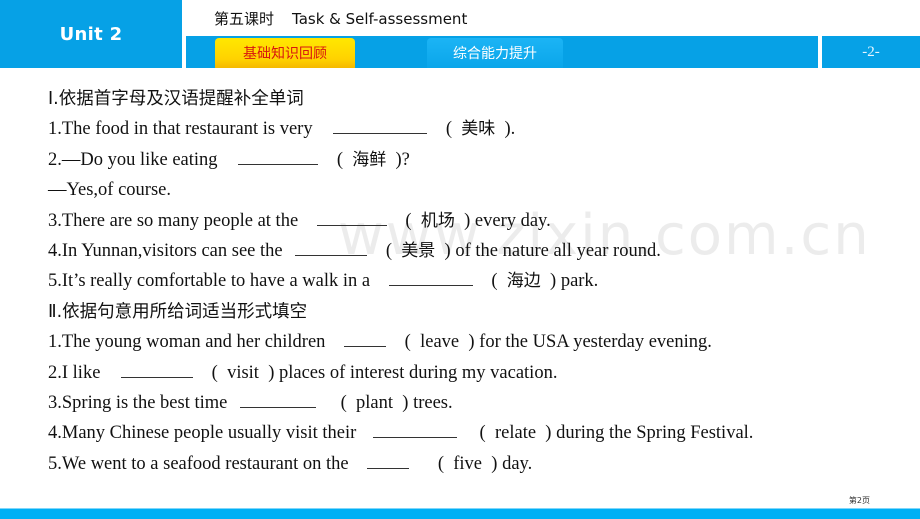  What do you see at coordinates (512, 220) in the screenshot?
I see `item-text-after: every day.` at bounding box center [512, 220].